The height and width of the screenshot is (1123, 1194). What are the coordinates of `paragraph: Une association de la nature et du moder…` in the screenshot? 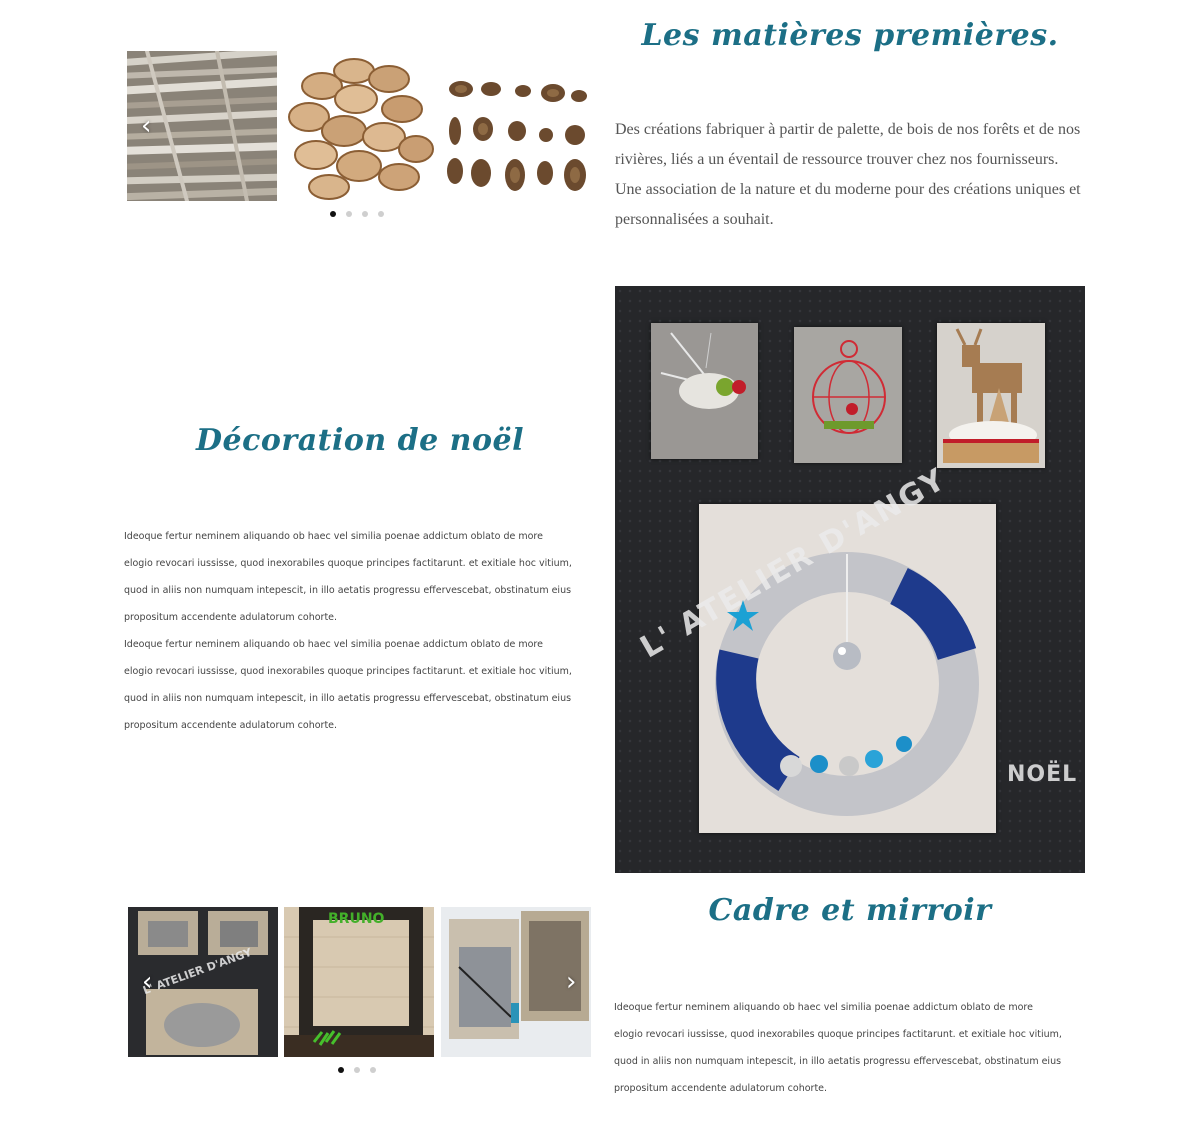 It's located at (848, 204).